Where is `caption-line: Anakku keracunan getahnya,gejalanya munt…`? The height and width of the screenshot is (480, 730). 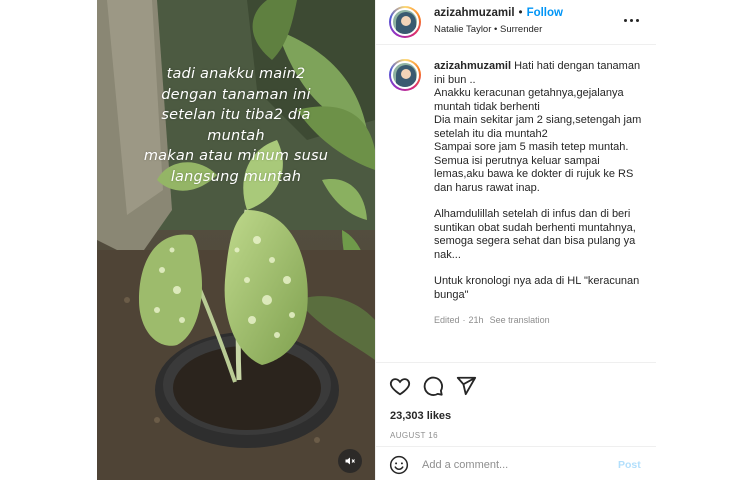
caption-line: Anakku keracunan getahnya,gejalanya munt… is located at coordinates (529, 100).